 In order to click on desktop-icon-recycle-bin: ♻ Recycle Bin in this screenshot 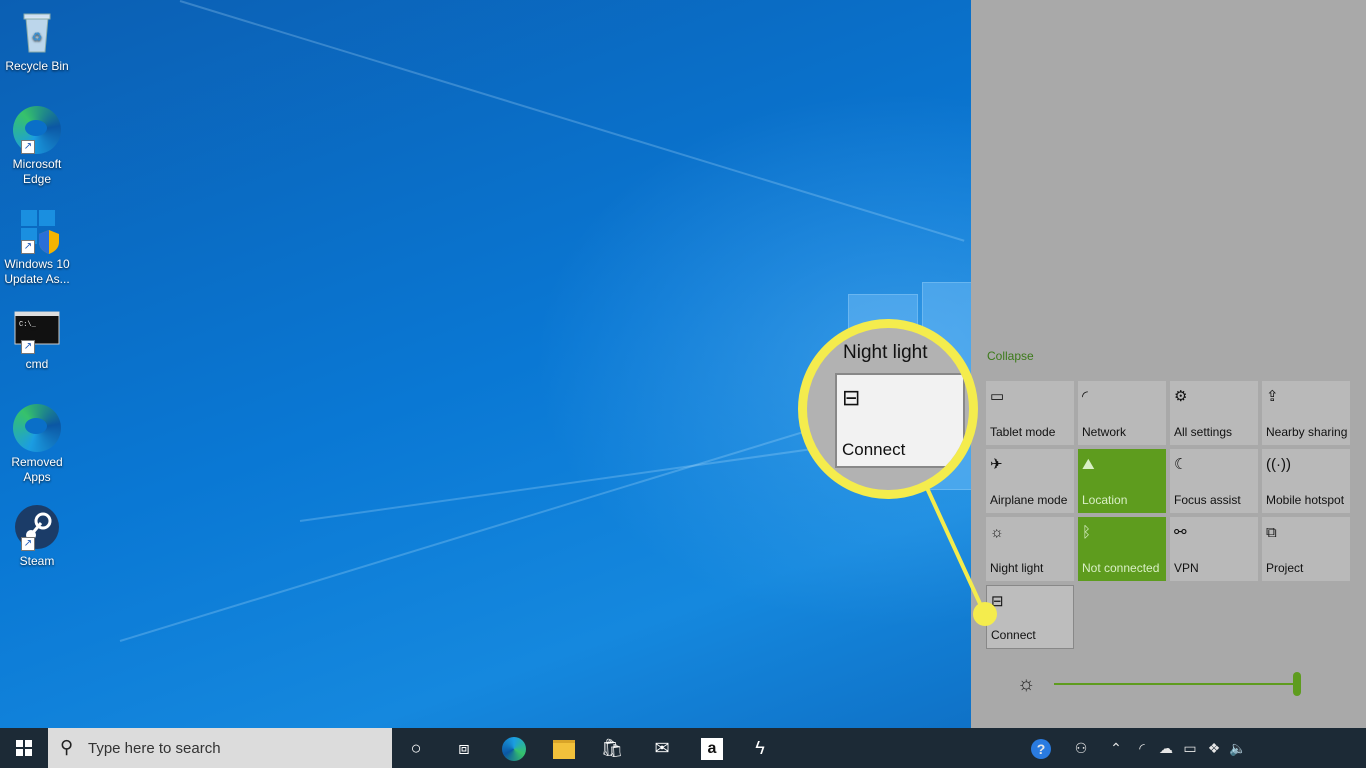, I will do `click(37, 41)`.